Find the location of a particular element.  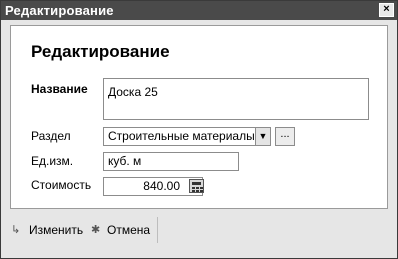

calculator-icon is located at coordinates (196, 186).